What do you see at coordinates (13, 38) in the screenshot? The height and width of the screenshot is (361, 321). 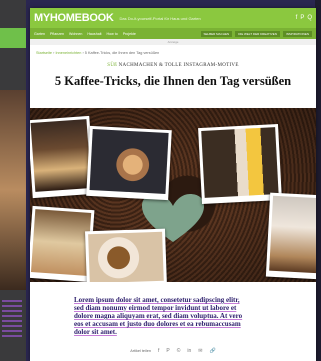 I see `adjacent-header` at bounding box center [13, 38].